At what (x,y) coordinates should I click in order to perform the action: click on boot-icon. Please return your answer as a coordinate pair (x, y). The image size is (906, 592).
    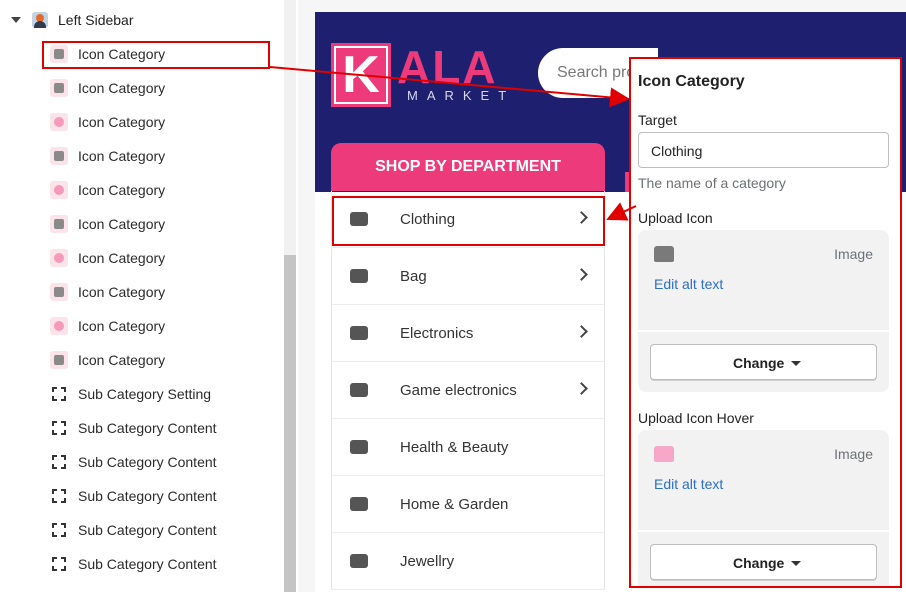
    Looking at the image, I should click on (59, 360).